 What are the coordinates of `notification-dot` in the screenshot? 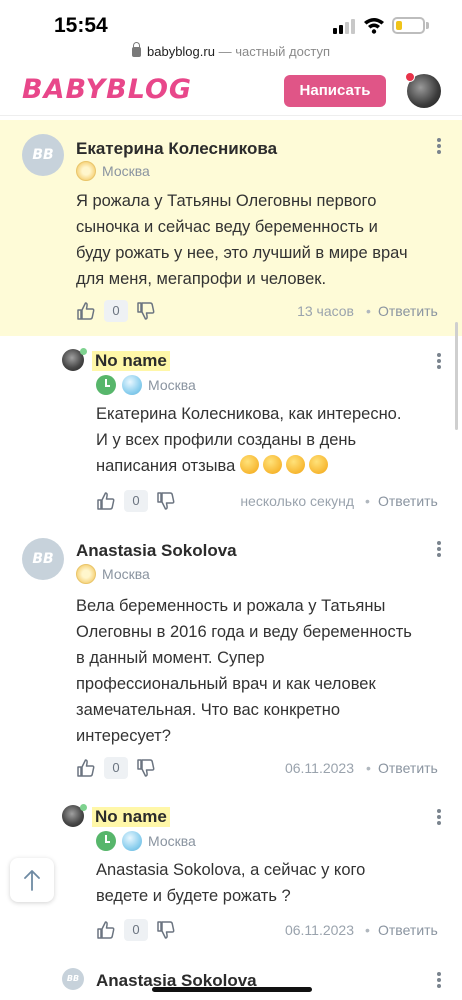 It's located at (410, 77).